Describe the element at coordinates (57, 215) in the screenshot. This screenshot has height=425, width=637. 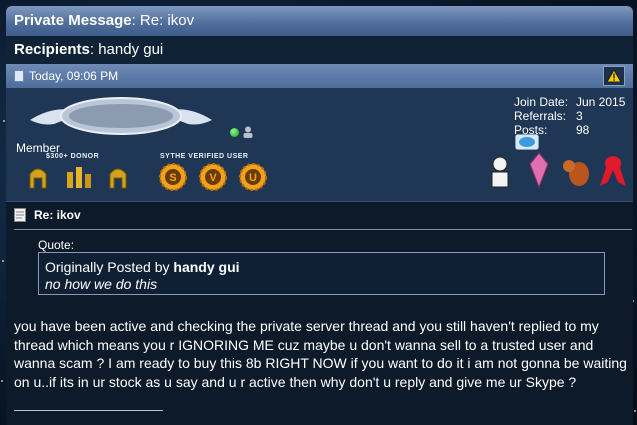
I see `post-title: Re: ikov` at that location.